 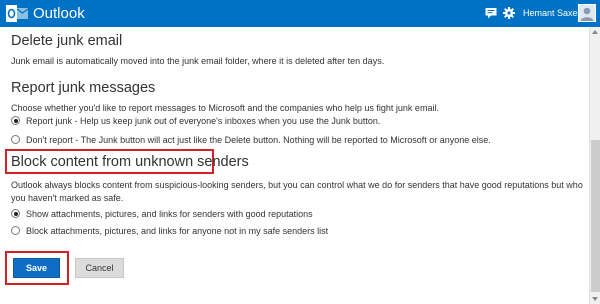 I want to click on dont-report-radio, so click(x=15, y=139).